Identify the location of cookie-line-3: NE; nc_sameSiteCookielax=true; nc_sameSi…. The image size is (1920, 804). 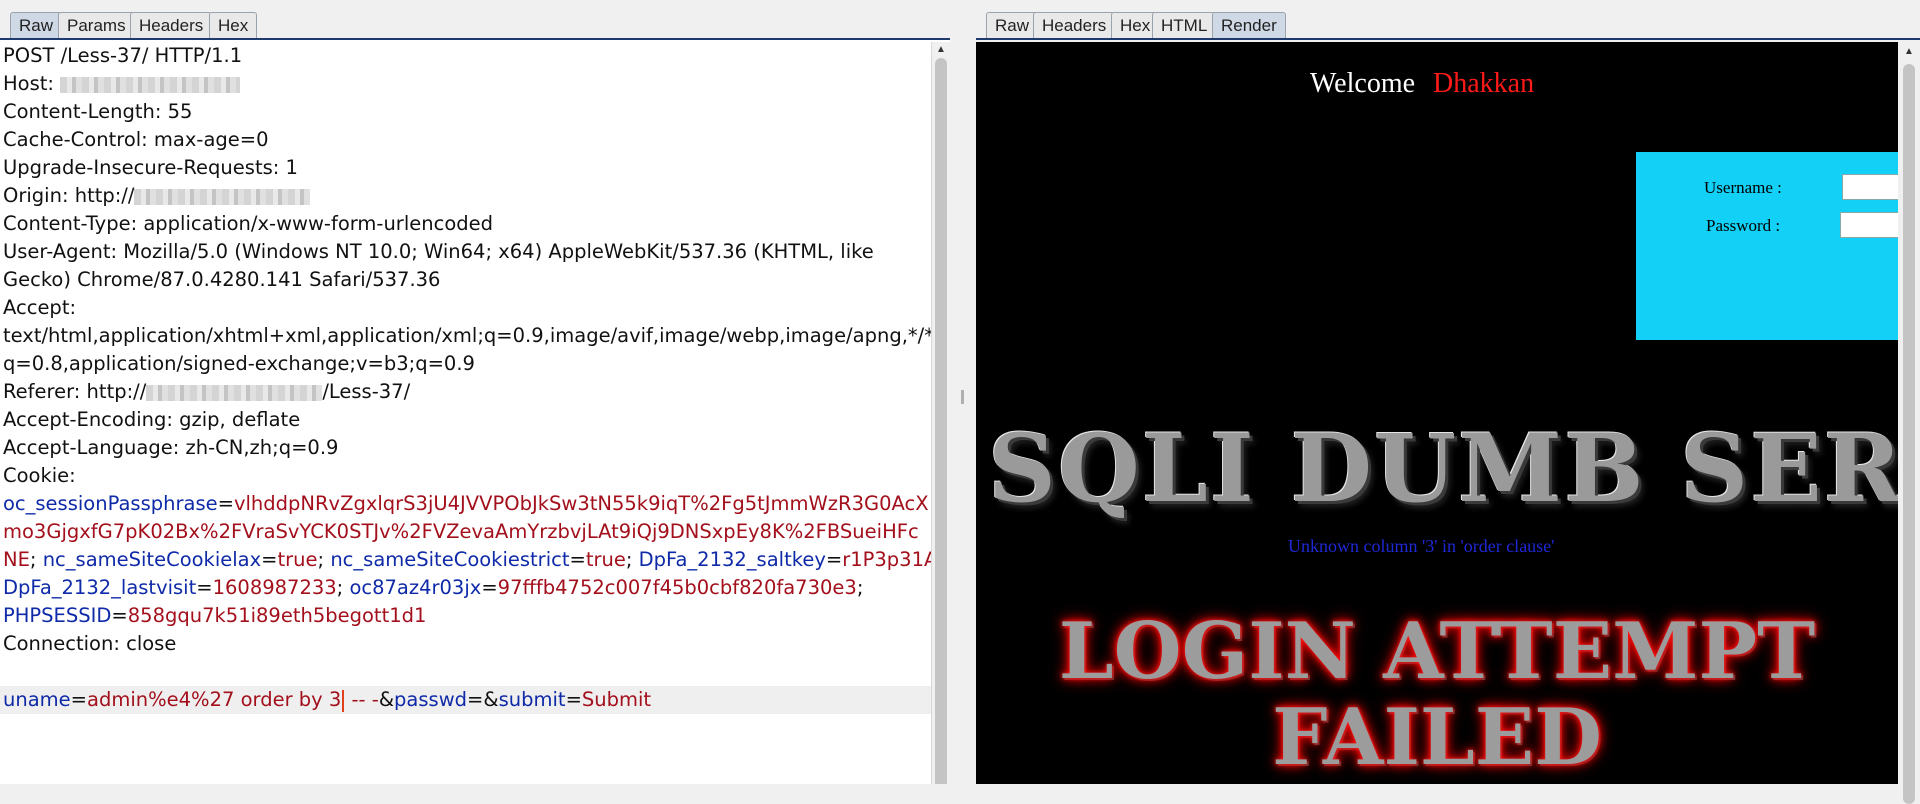
(473, 559).